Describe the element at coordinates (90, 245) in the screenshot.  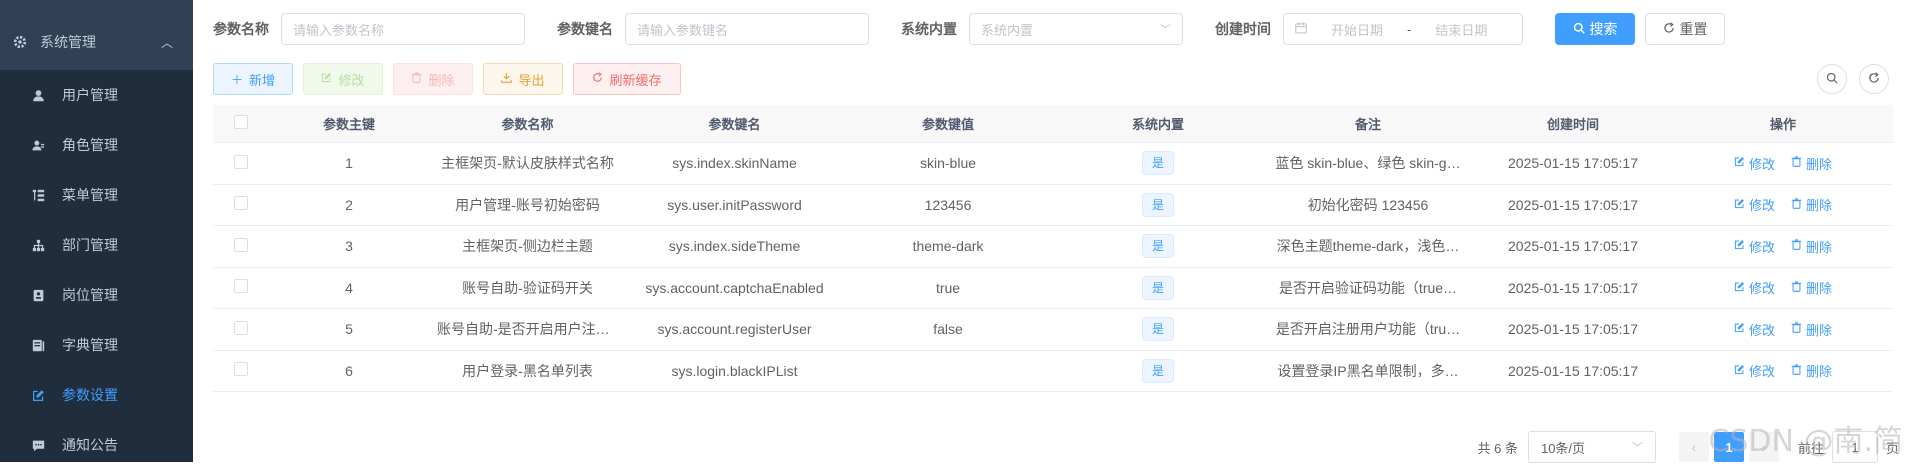
I see `sidebar-item-label: 部门管理` at that location.